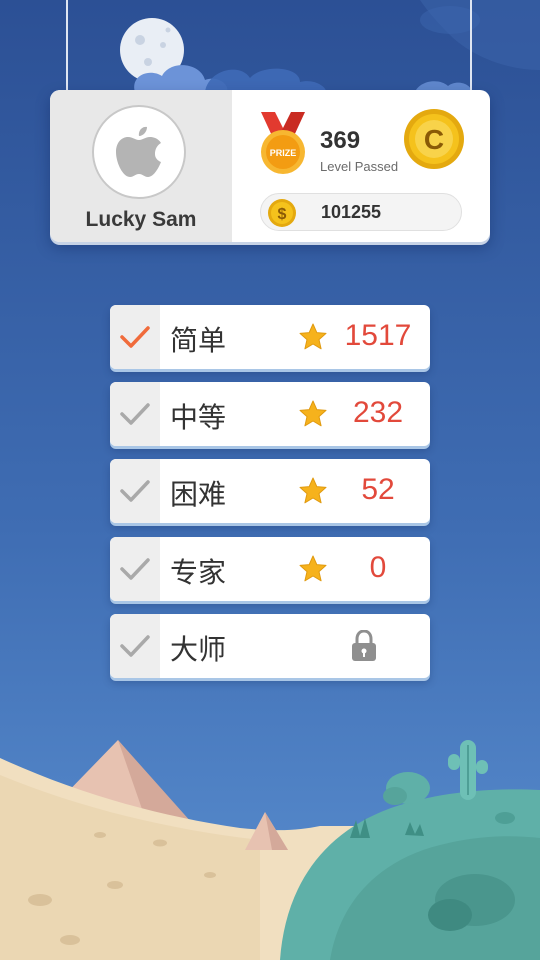  I want to click on star-count: 232, so click(378, 412).